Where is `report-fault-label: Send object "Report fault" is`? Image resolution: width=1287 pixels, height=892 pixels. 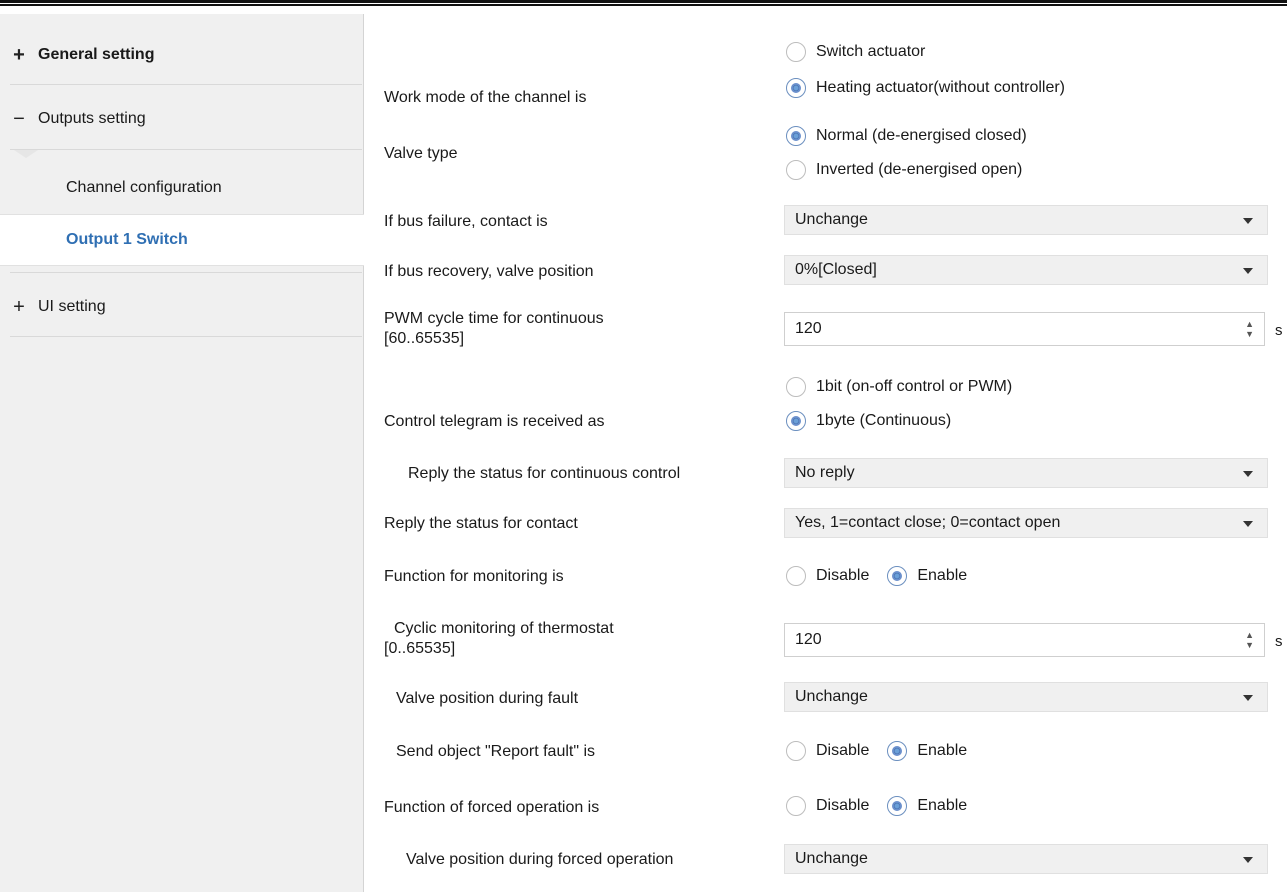
report-fault-label: Send object "Report fault" is is located at coordinates (496, 751).